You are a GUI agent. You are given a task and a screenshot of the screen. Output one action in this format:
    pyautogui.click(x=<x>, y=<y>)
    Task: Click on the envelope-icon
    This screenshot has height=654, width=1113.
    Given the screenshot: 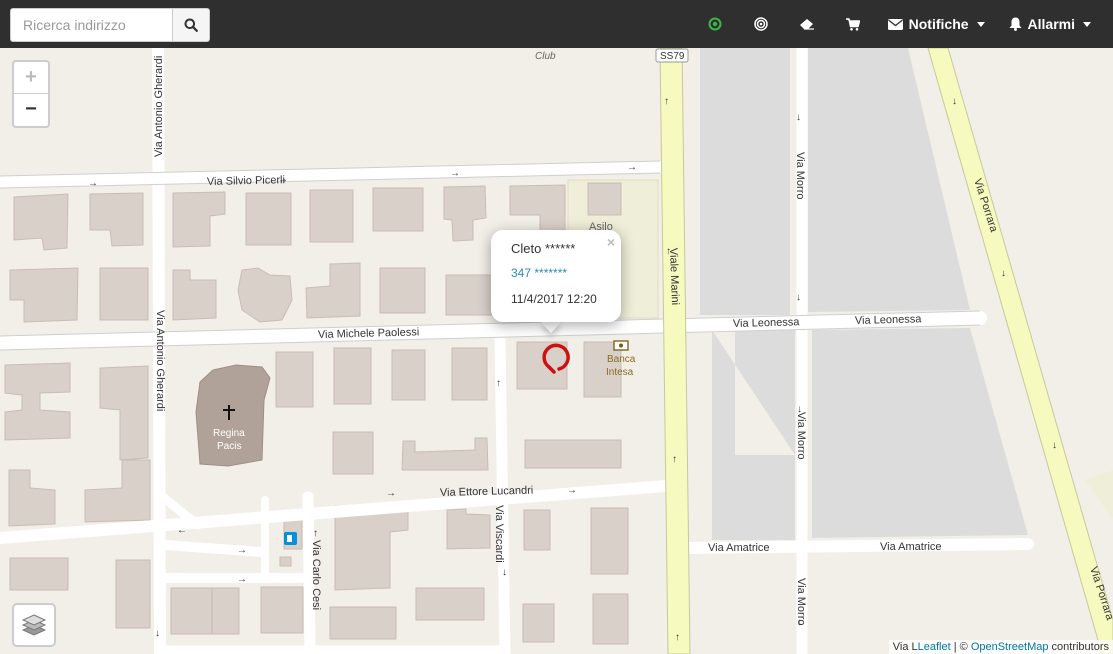 What is the action you would take?
    pyautogui.click(x=895, y=24)
    